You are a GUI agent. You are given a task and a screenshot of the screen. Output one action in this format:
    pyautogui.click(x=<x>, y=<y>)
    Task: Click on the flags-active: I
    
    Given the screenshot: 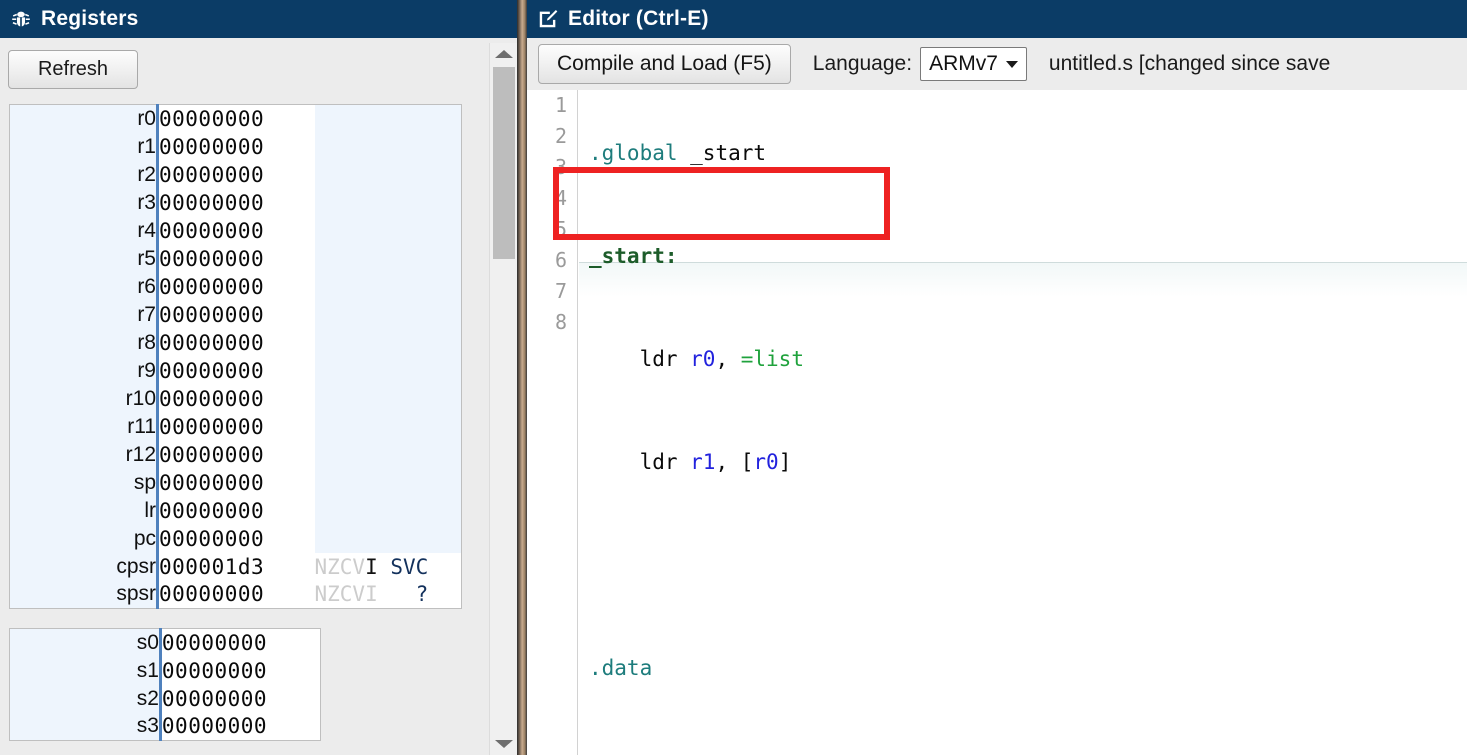 What is the action you would take?
    pyautogui.click(x=371, y=566)
    